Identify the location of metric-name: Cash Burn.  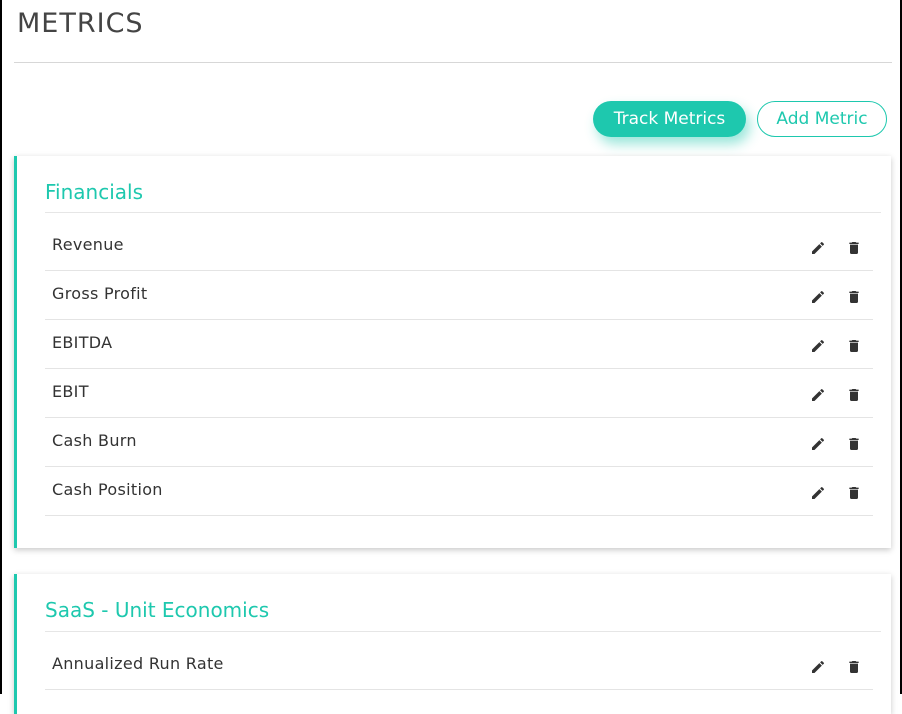
(94, 440).